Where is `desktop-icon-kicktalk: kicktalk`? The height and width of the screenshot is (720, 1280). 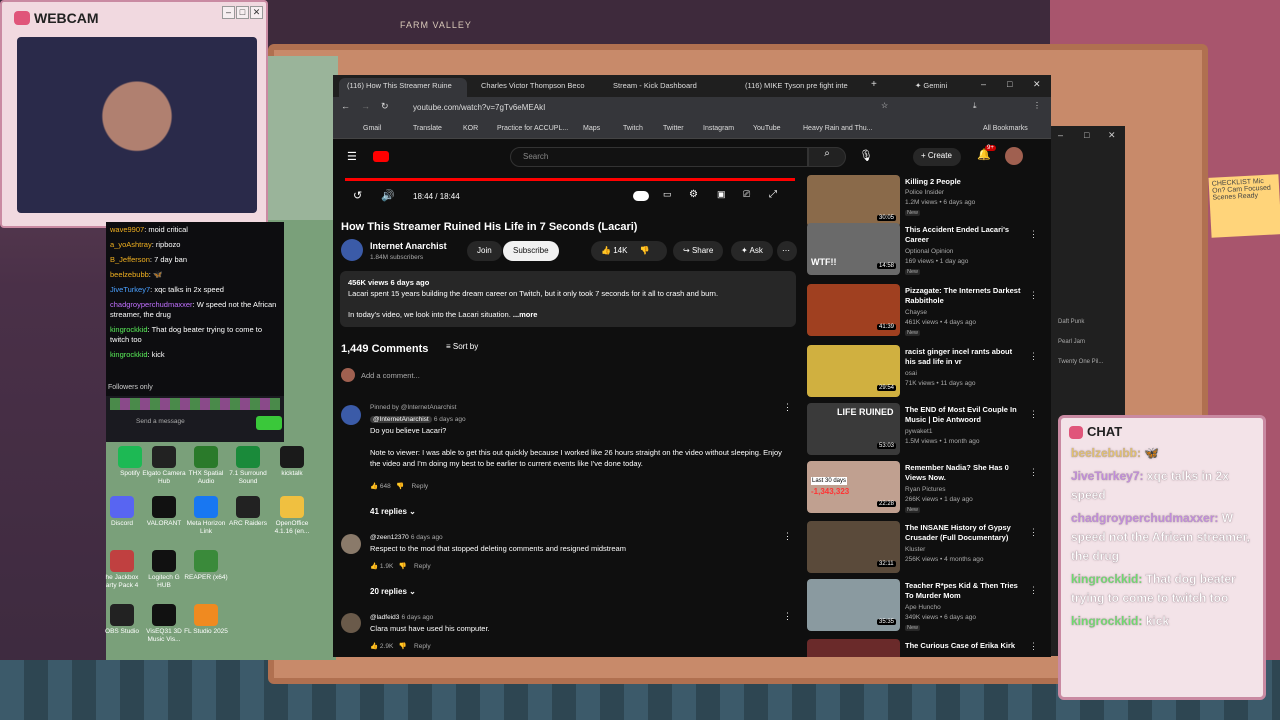 desktop-icon-kicktalk: kicktalk is located at coordinates (292, 462).